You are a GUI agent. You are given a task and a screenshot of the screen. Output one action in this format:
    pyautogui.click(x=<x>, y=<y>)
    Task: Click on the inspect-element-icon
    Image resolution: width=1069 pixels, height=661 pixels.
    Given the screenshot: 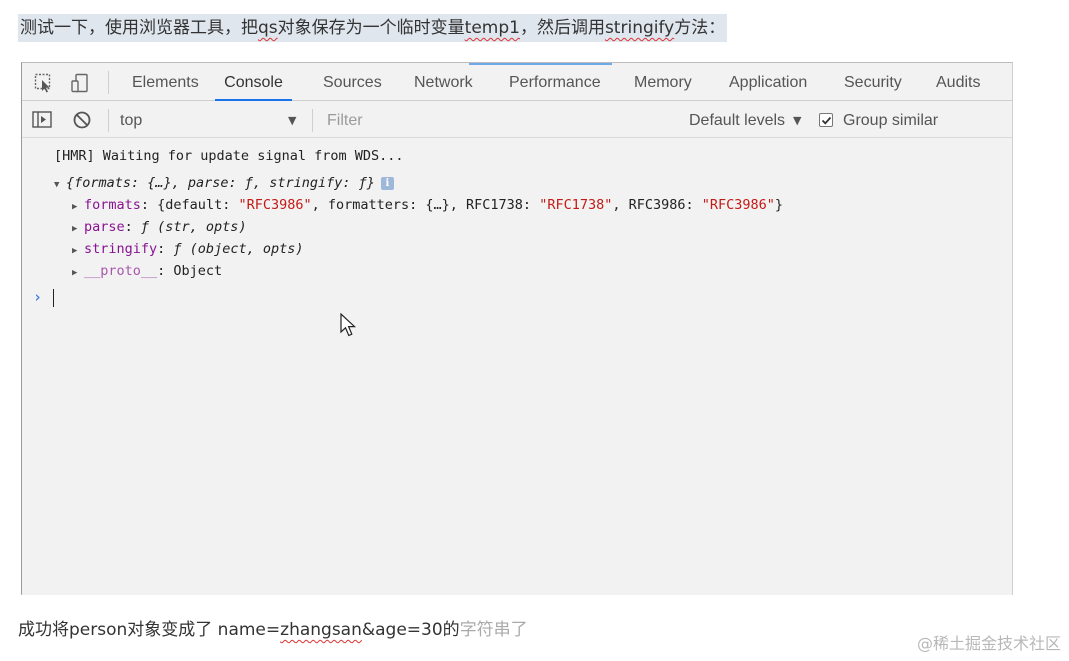 What is the action you would take?
    pyautogui.click(x=44, y=83)
    